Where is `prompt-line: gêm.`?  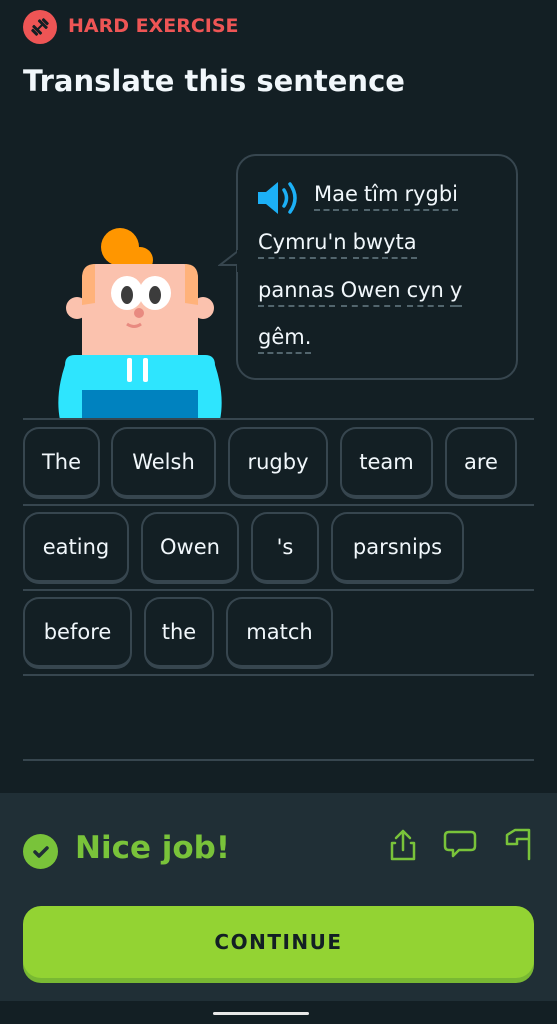
prompt-line: gêm. is located at coordinates (287, 339).